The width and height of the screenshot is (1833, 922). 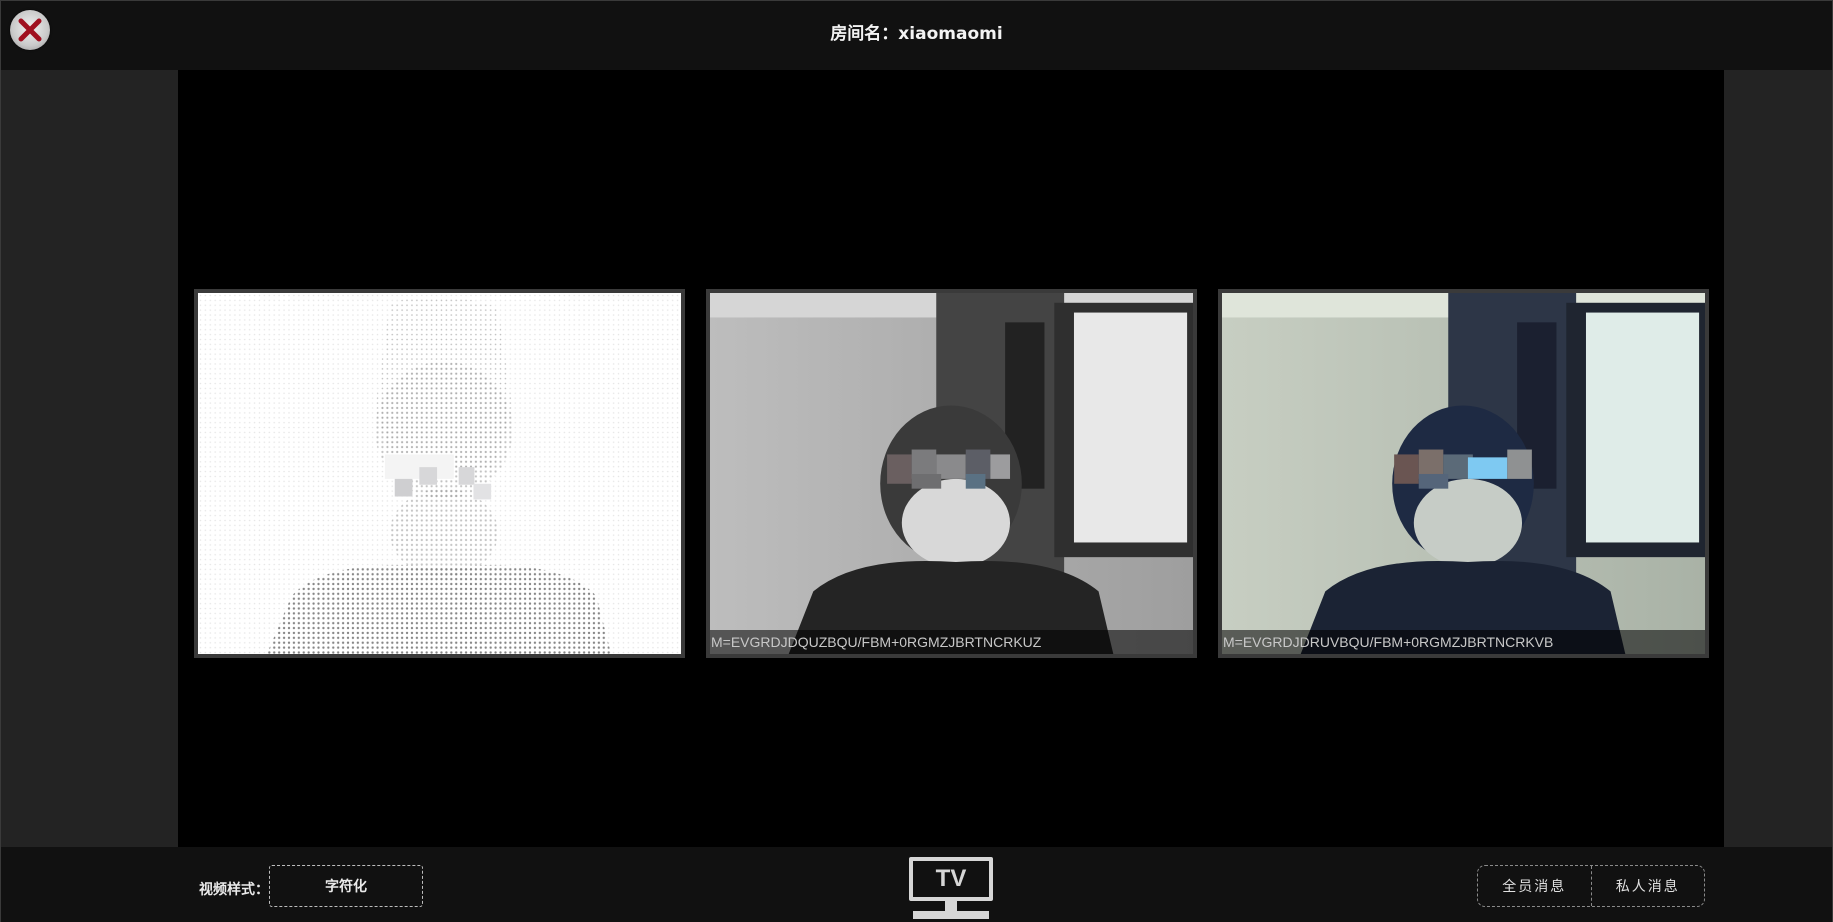 What do you see at coordinates (1647, 886) in the screenshot?
I see `private-messages-button: 私人消息` at bounding box center [1647, 886].